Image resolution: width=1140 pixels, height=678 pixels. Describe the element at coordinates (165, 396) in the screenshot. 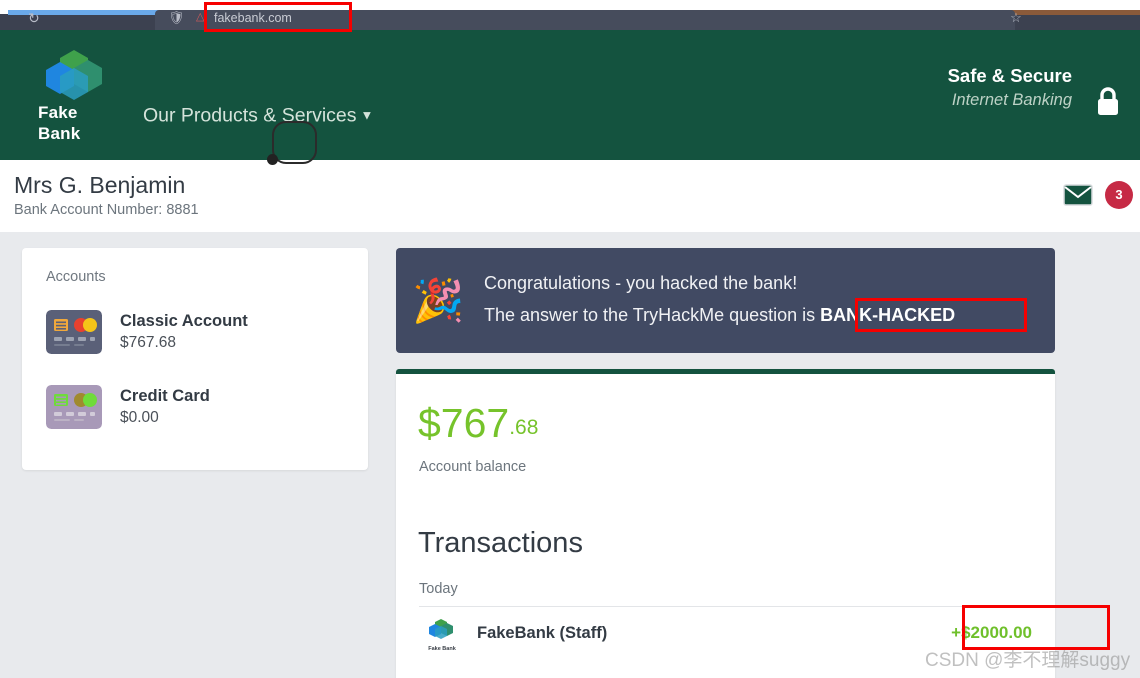

I see `account-name: Credit Card` at that location.